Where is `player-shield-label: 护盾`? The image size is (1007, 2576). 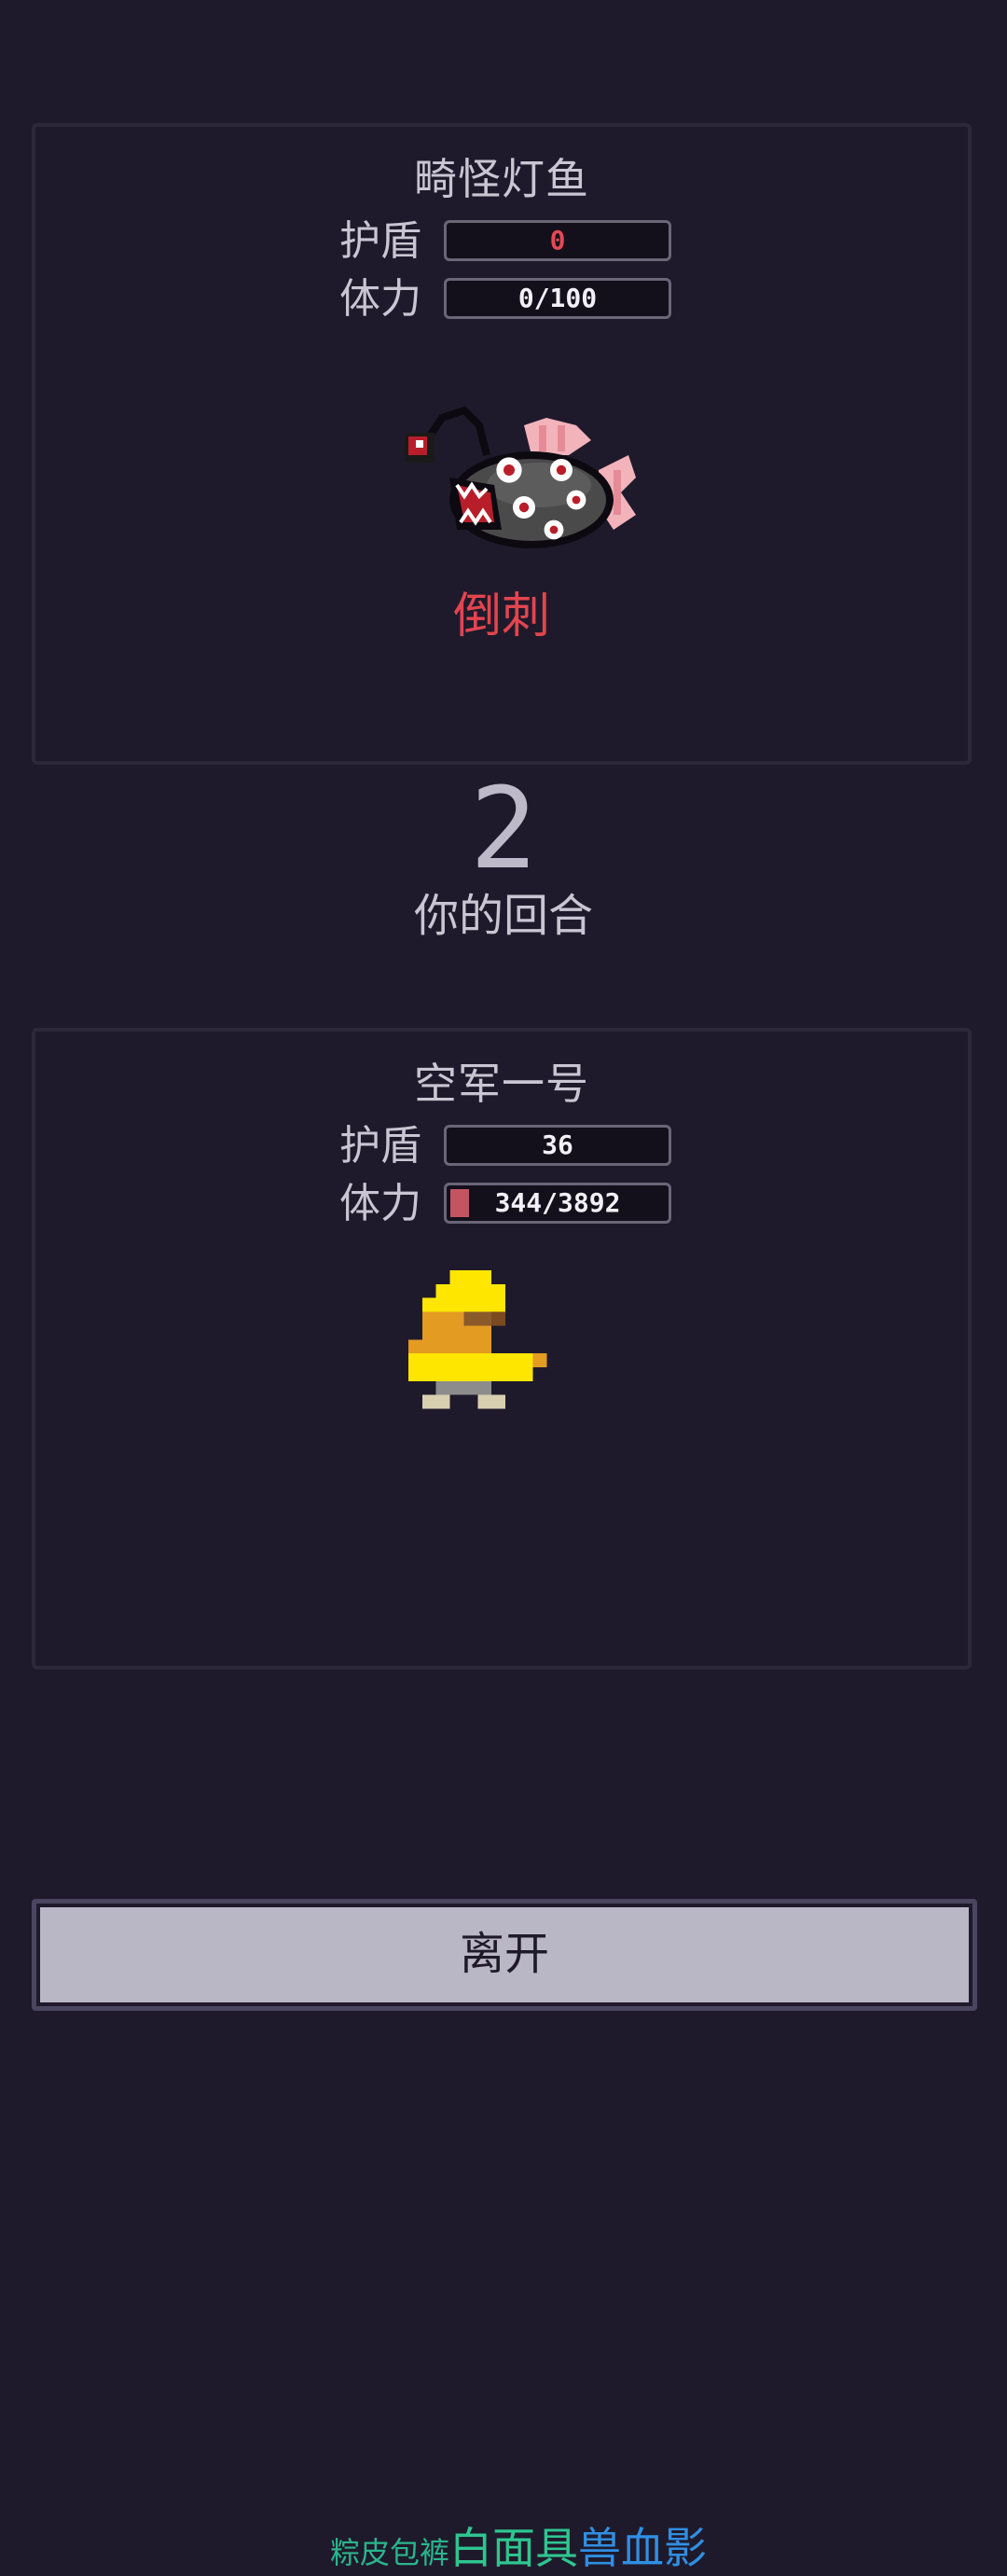
player-shield-label: 护盾 is located at coordinates (380, 1146).